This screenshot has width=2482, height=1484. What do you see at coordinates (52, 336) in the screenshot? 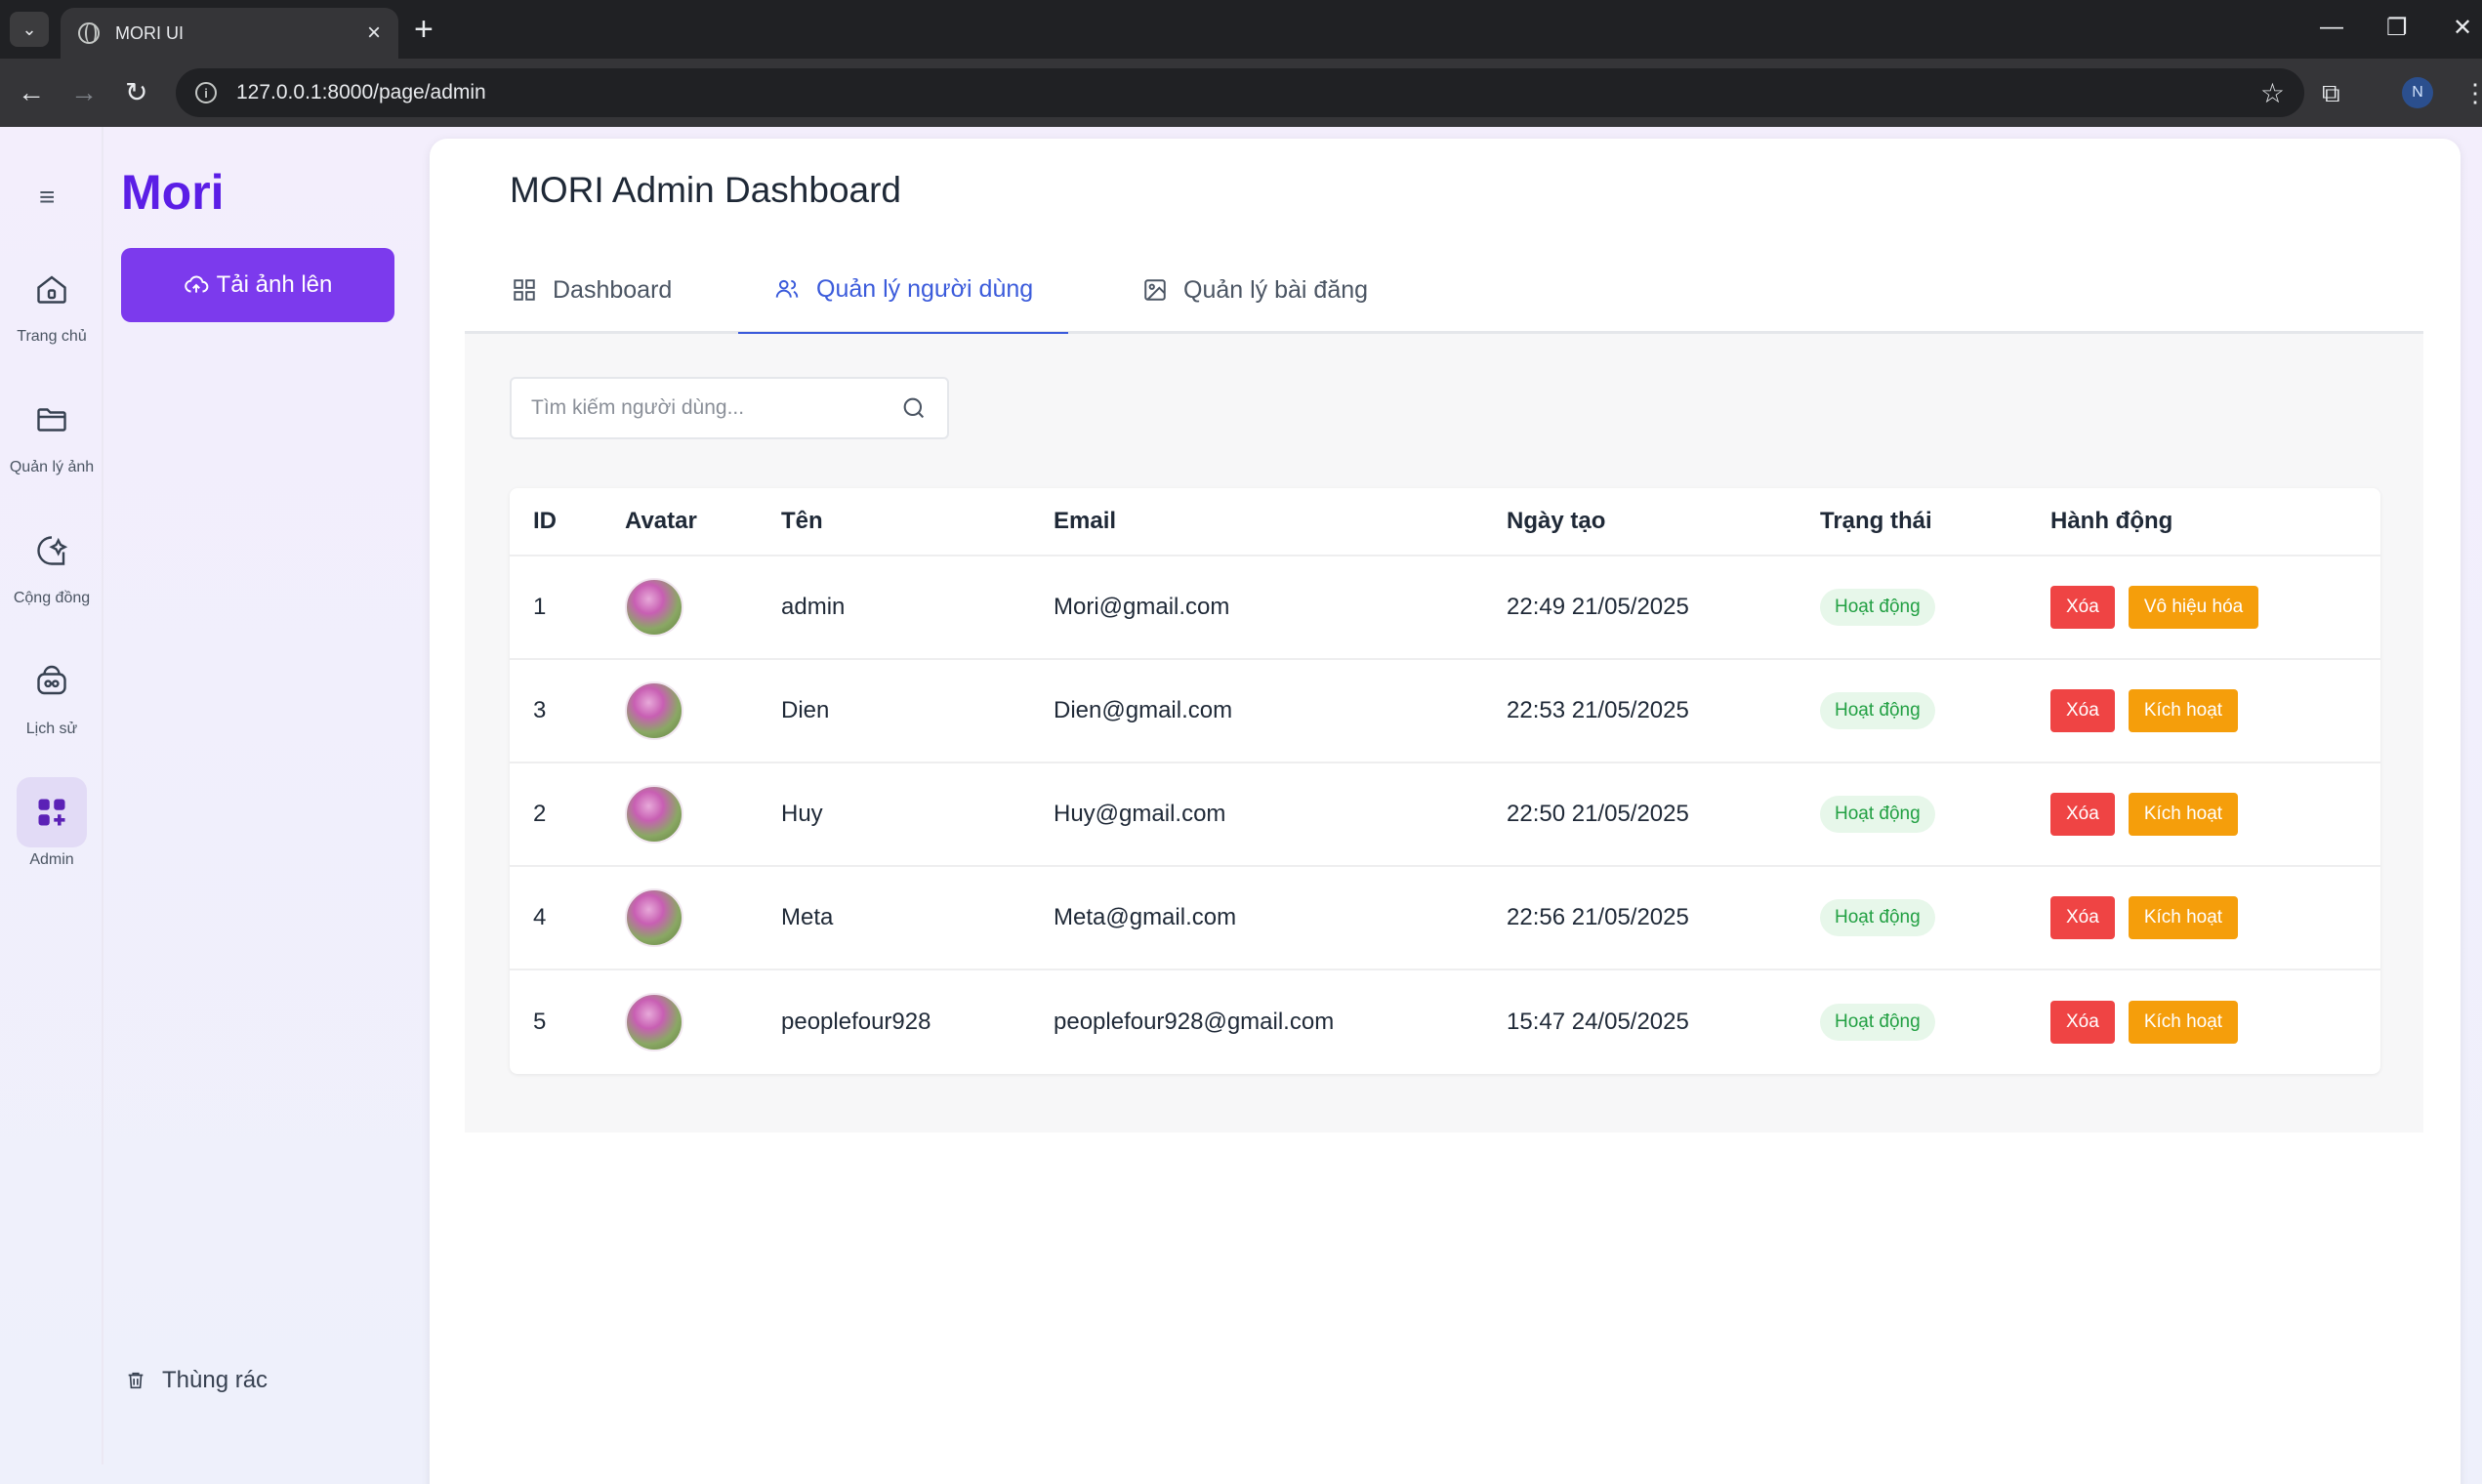
I see `rail-label: Trang chủ` at bounding box center [52, 336].